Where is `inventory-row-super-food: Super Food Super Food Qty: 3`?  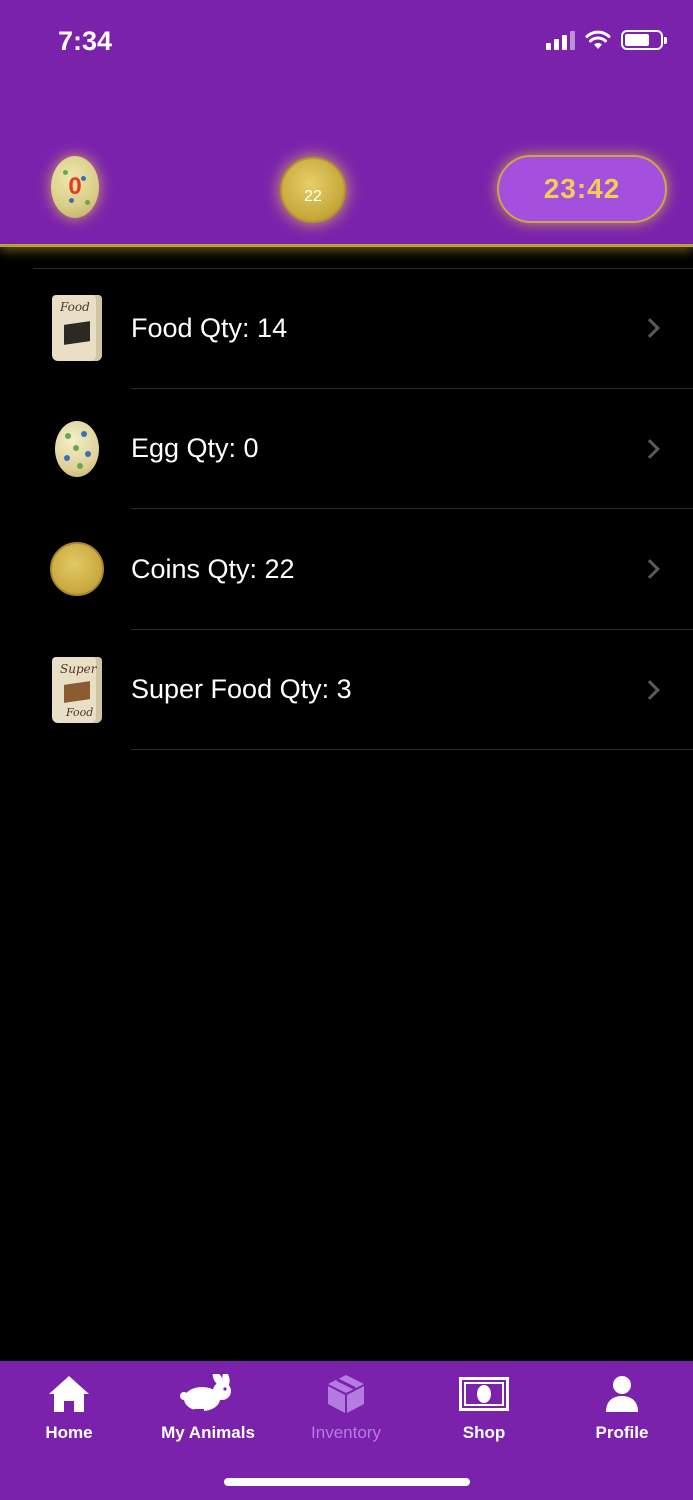 inventory-row-super-food: Super Food Super Food Qty: 3 is located at coordinates (346, 690).